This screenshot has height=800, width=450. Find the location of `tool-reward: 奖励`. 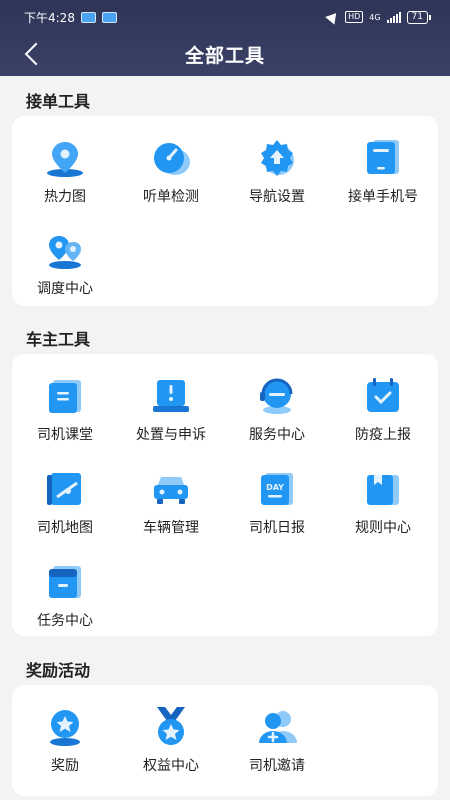

tool-reward: 奖励 is located at coordinates (65, 740).